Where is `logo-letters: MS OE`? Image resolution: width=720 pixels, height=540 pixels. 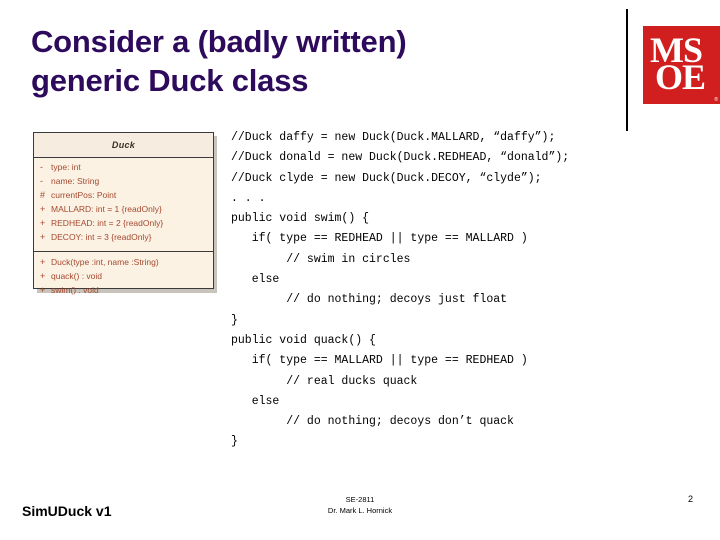
logo-letters: MS OE is located at coordinates (681, 65).